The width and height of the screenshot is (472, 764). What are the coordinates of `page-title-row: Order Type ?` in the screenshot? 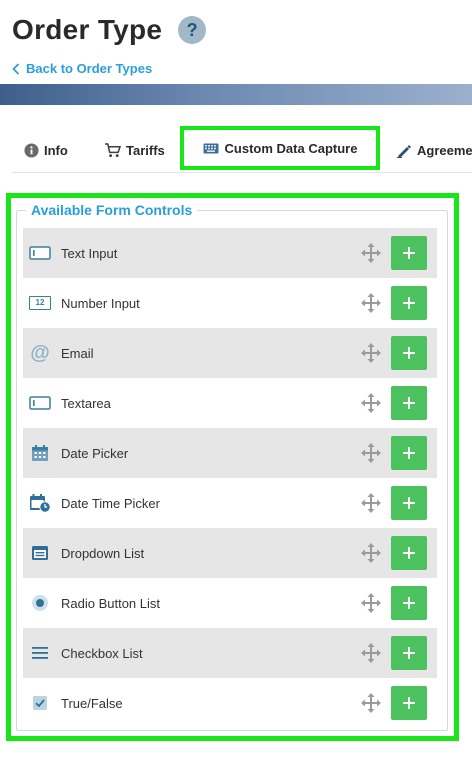 It's located at (109, 30).